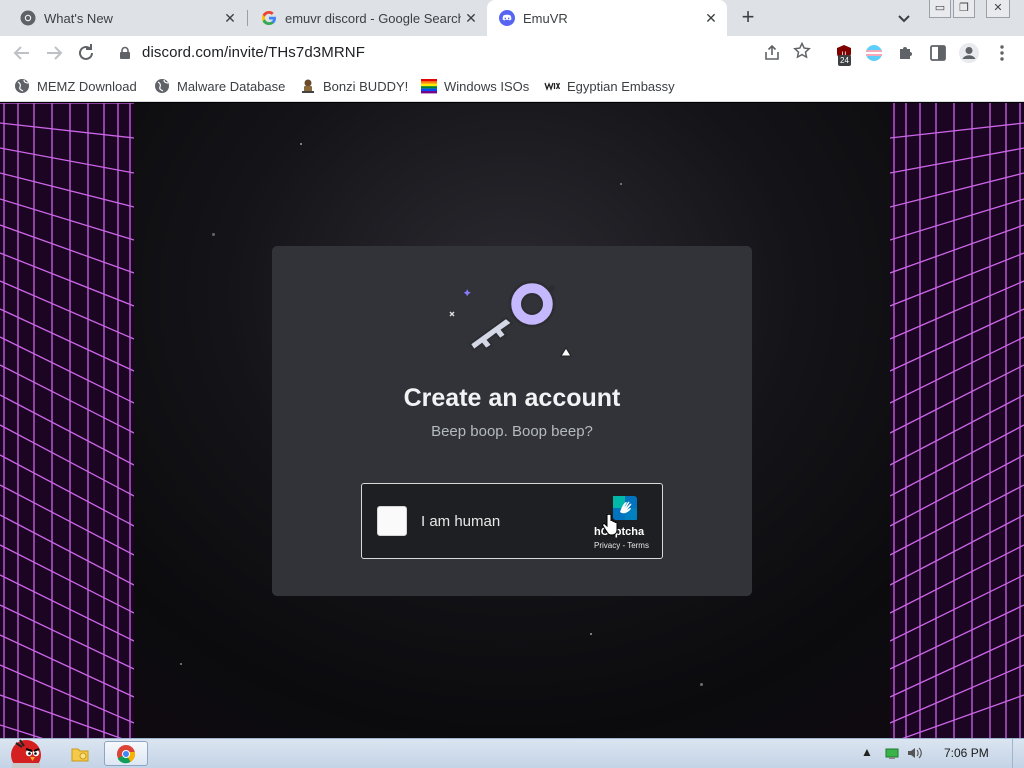 This screenshot has height=768, width=1024. Describe the element at coordinates (269, 18) in the screenshot. I see `google-icon` at that location.